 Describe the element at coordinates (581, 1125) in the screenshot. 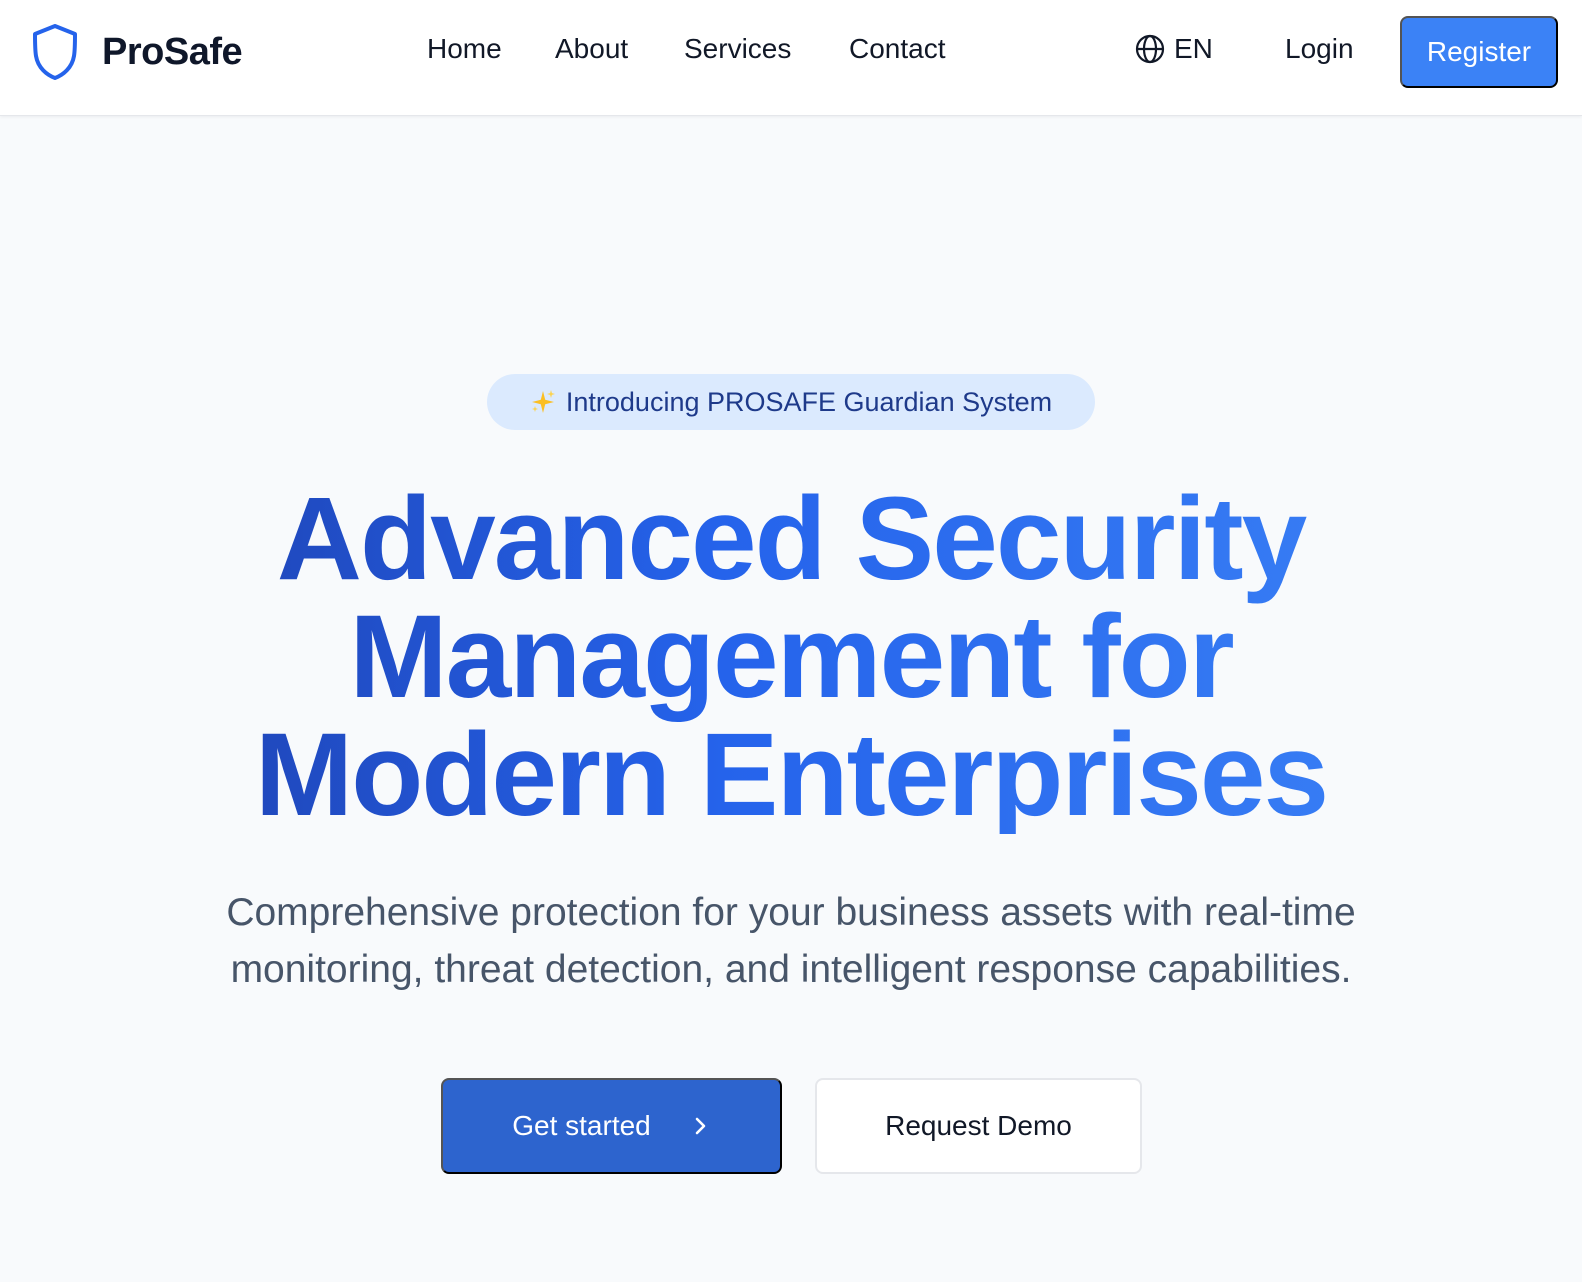

I see `get-started-label: Get started` at that location.